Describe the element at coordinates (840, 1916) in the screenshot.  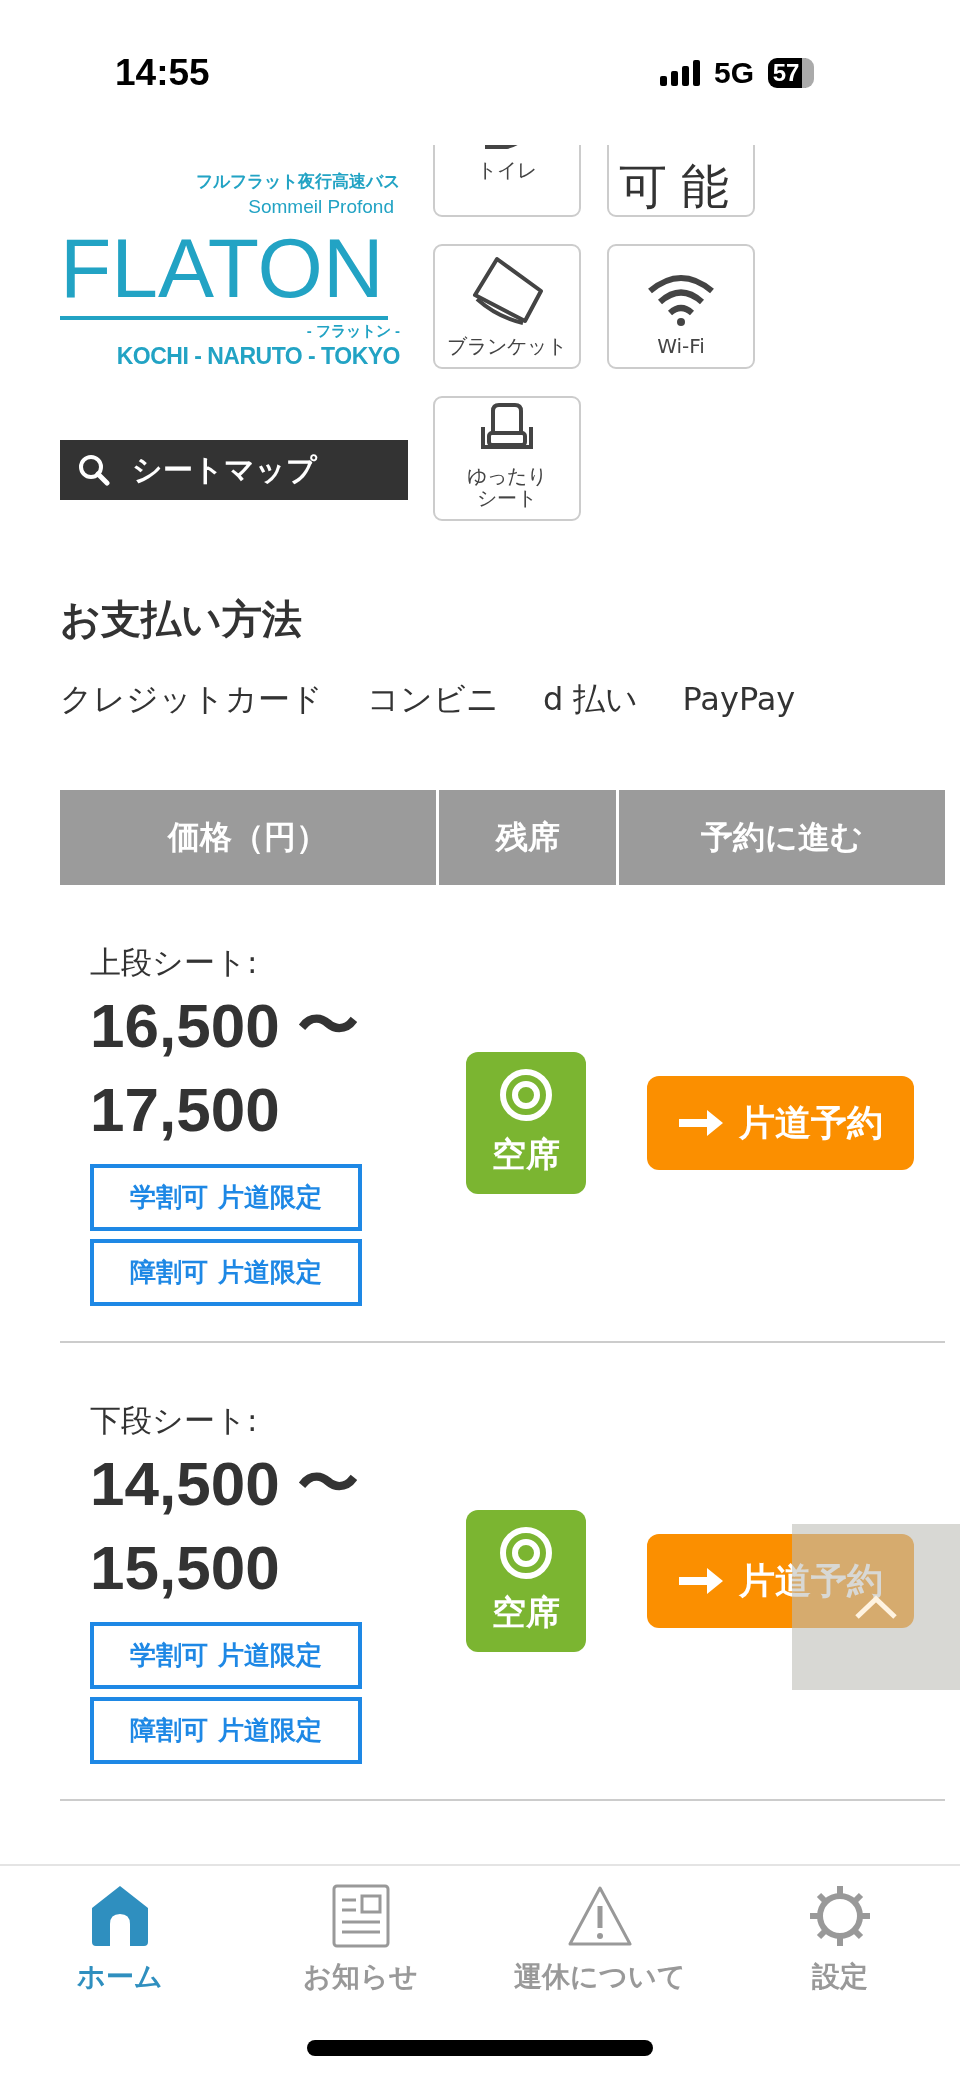
I see `settings-icon` at that location.